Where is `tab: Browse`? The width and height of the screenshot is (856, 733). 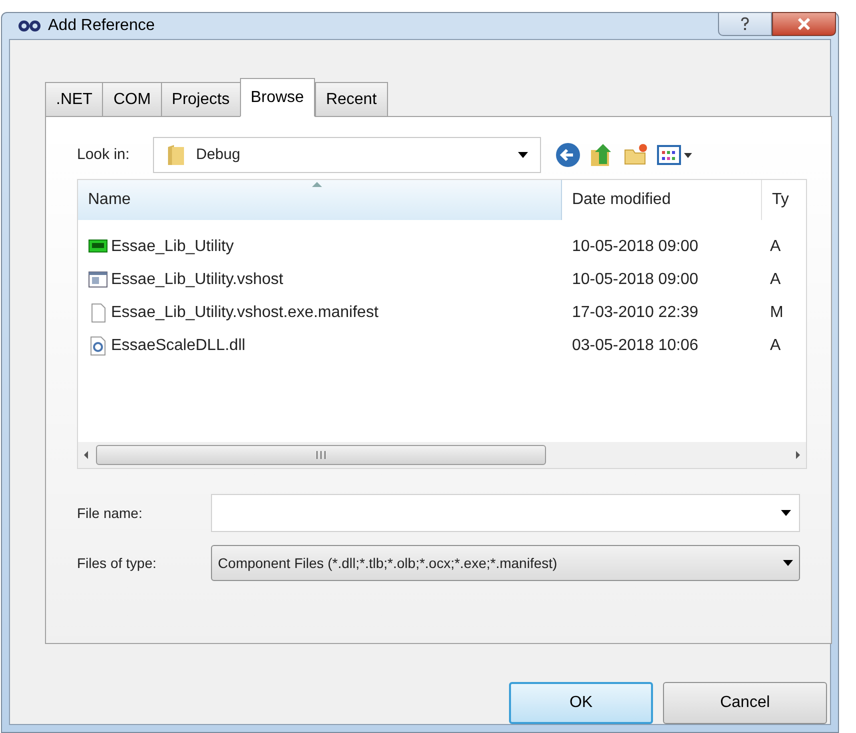 tab: Browse is located at coordinates (277, 97).